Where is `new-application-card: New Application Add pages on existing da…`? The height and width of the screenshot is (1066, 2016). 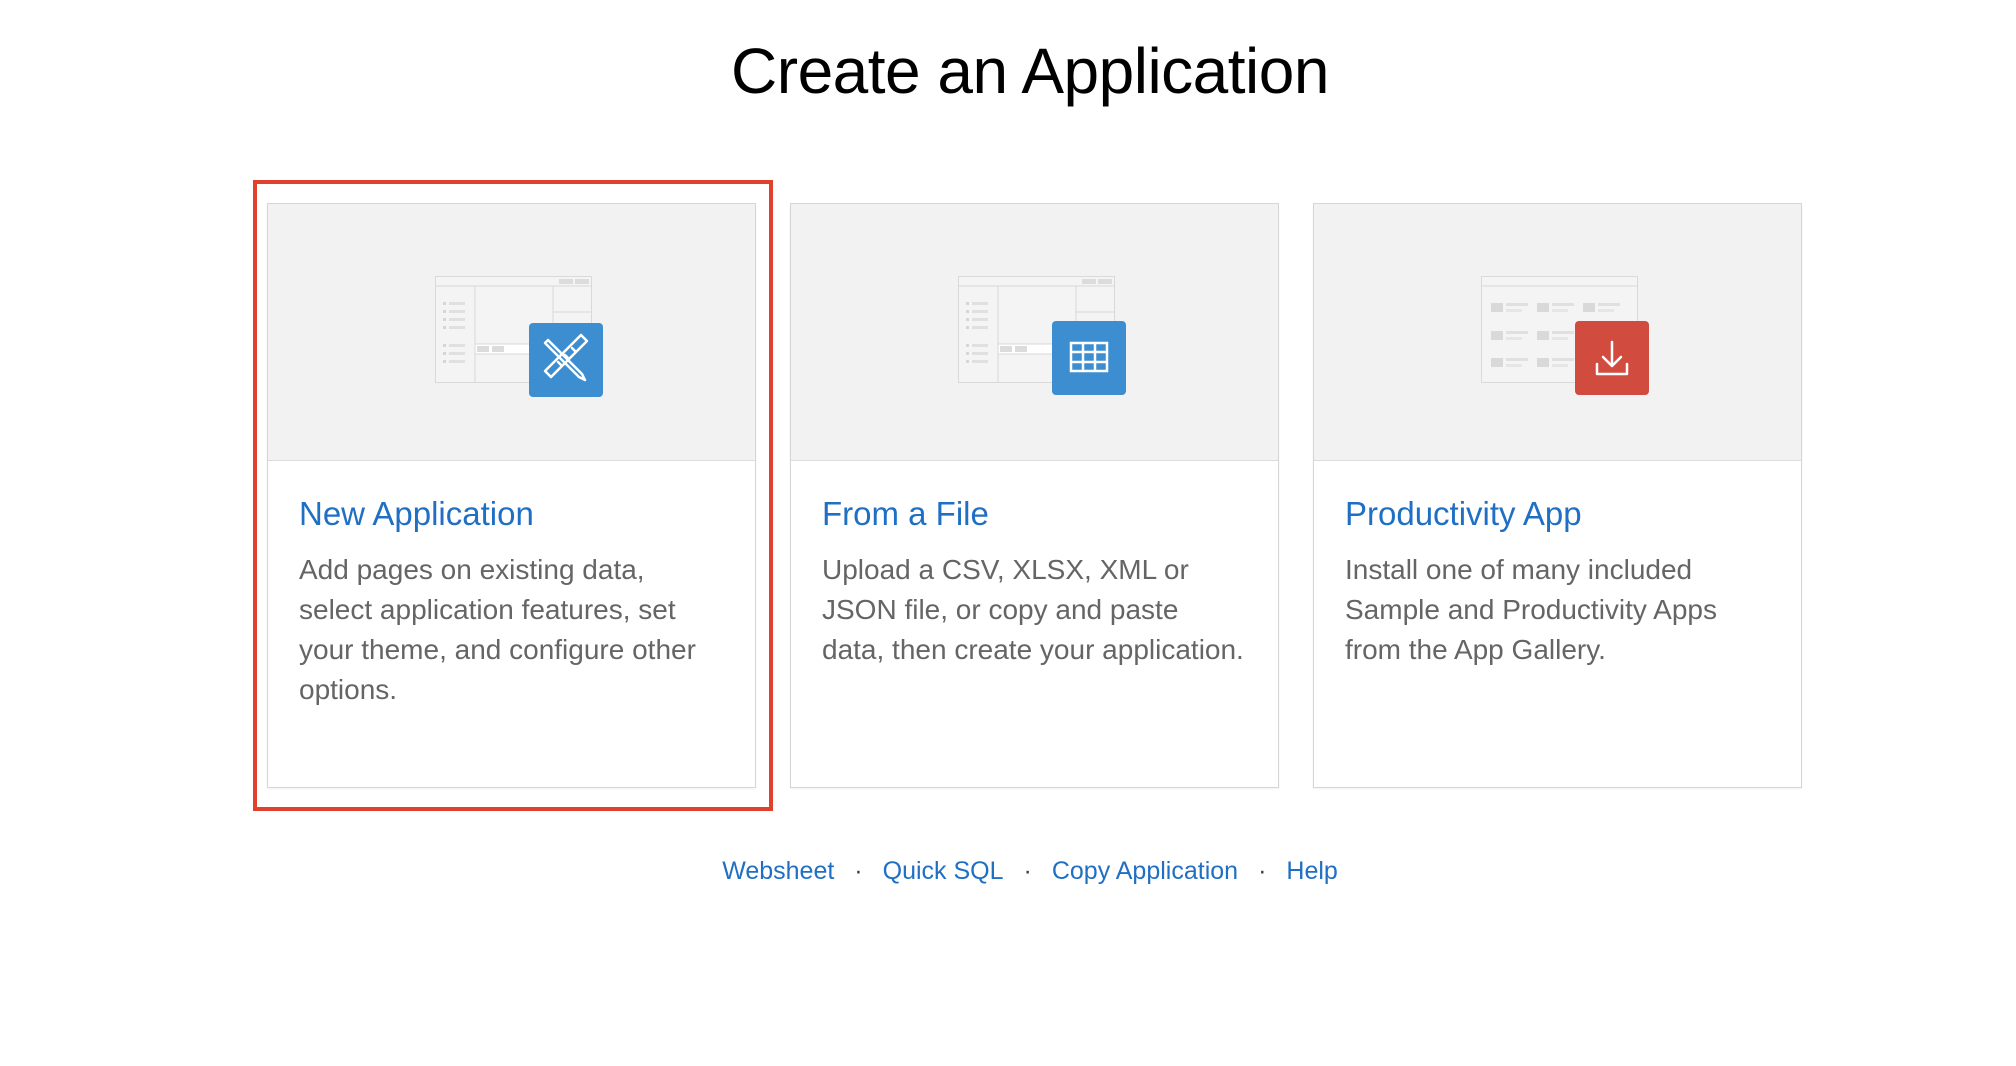
new-application-card: New Application Add pages on existing da… is located at coordinates (511, 495).